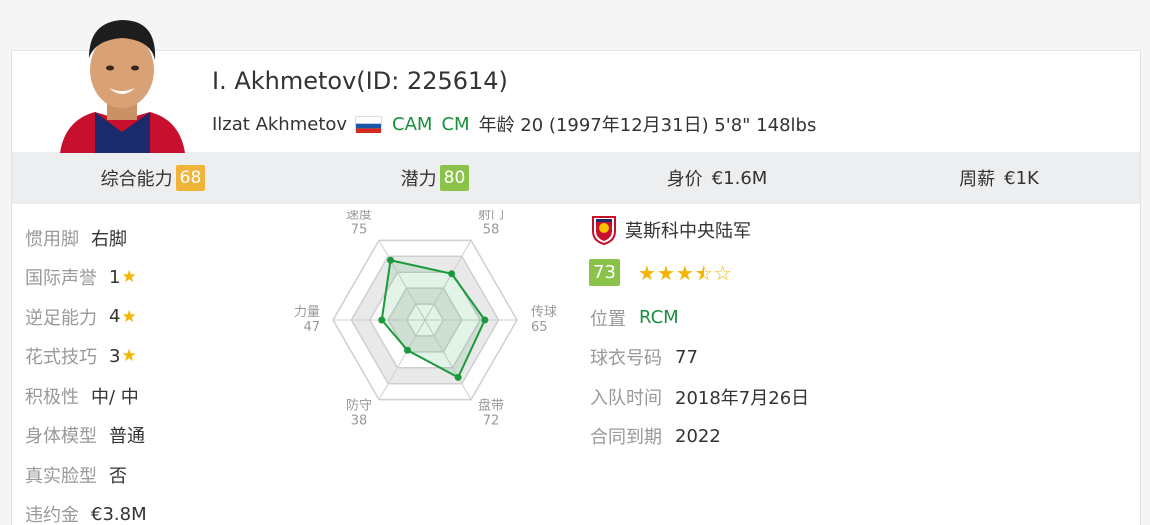 The image size is (1150, 525). Describe the element at coordinates (491, 421) in the screenshot. I see `radar-axis-value: 72` at that location.